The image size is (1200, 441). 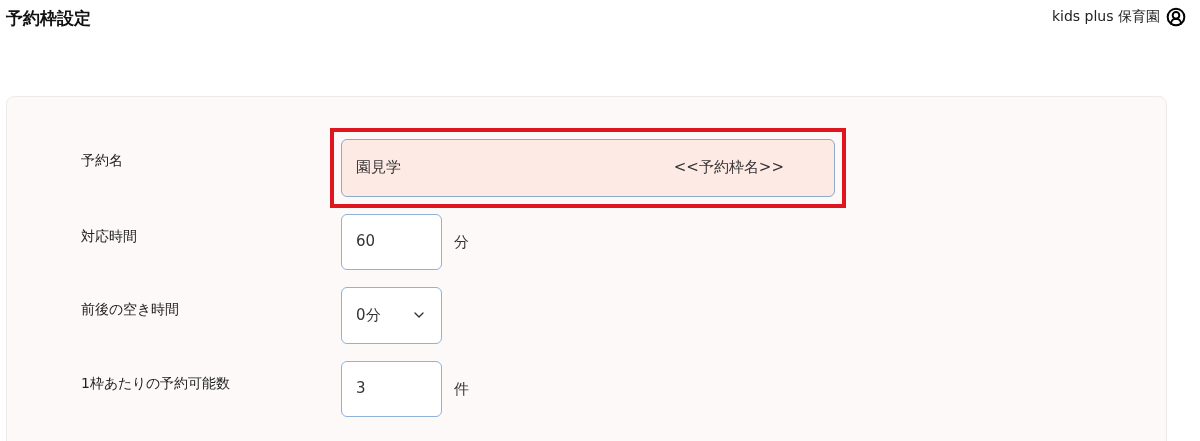 I want to click on field-label: 予約名, so click(x=102, y=160).